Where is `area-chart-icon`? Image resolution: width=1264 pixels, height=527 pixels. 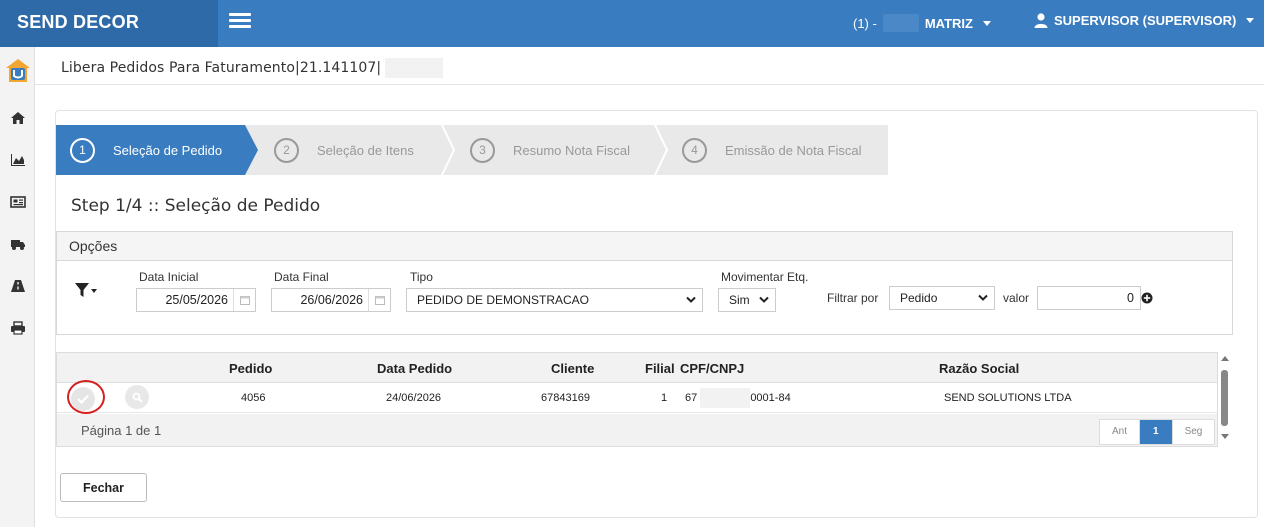
area-chart-icon is located at coordinates (18, 160).